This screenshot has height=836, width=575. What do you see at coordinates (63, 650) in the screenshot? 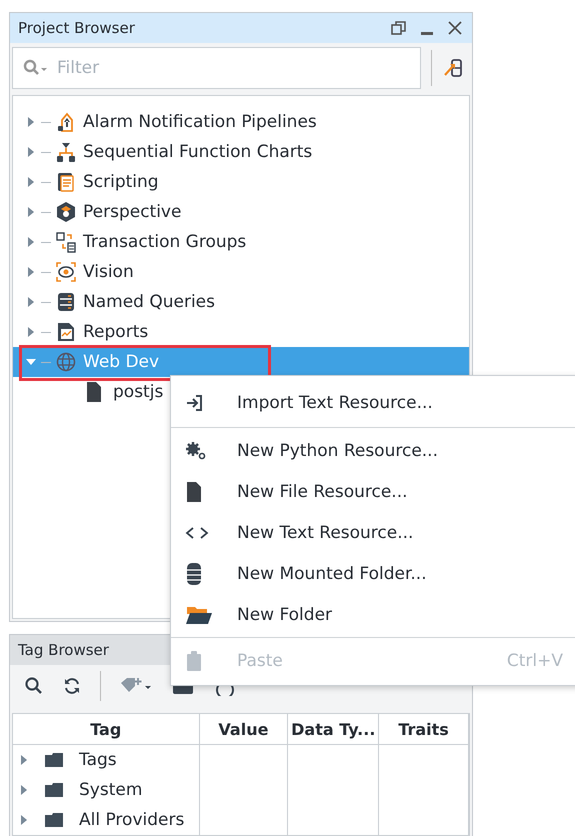
I see `panel-title: Tag Browser` at bounding box center [63, 650].